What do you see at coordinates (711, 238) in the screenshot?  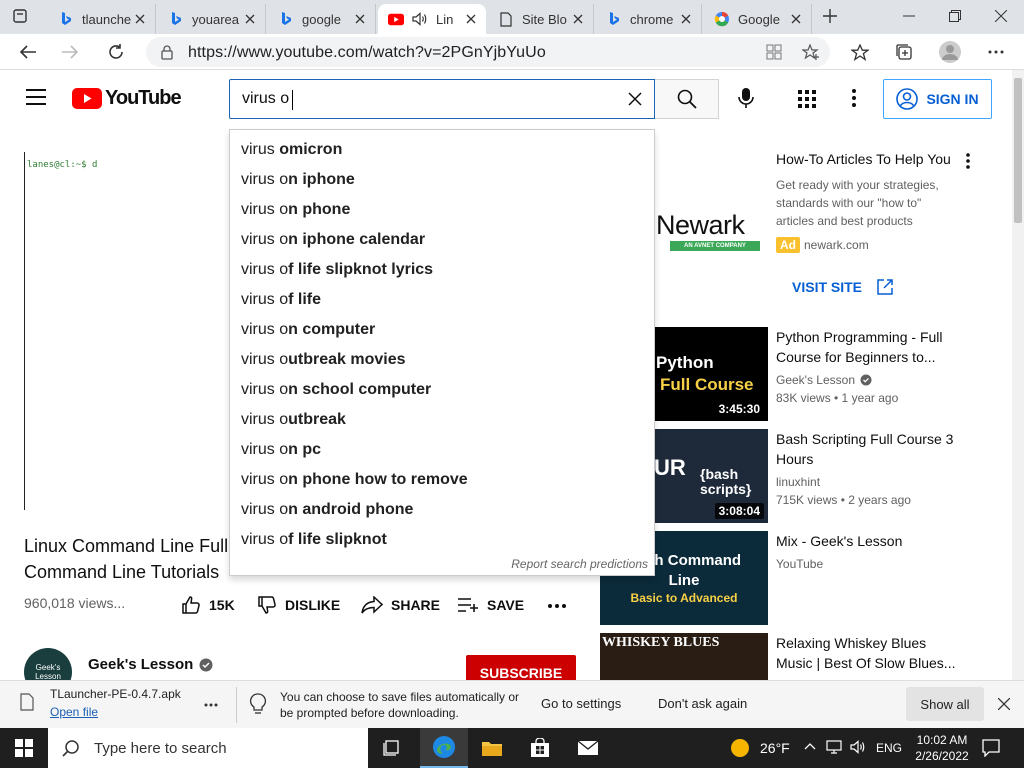 I see `newark-ad-logo: Newark AN AVNET COMPANY` at bounding box center [711, 238].